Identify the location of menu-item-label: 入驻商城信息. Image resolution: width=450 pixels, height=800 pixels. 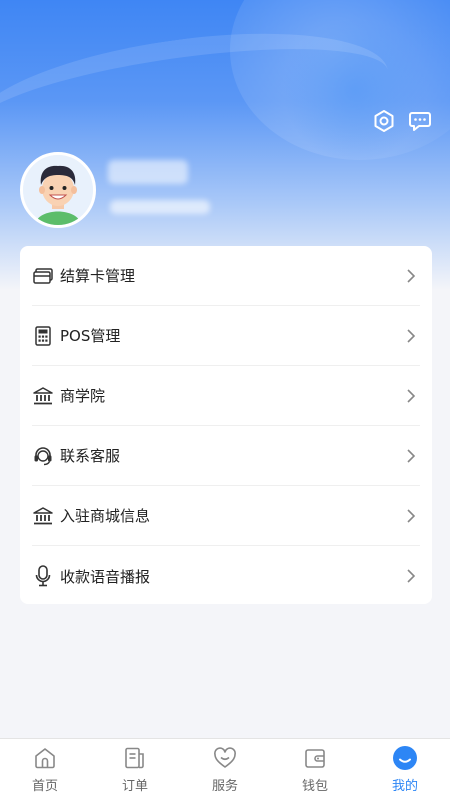
(105, 516).